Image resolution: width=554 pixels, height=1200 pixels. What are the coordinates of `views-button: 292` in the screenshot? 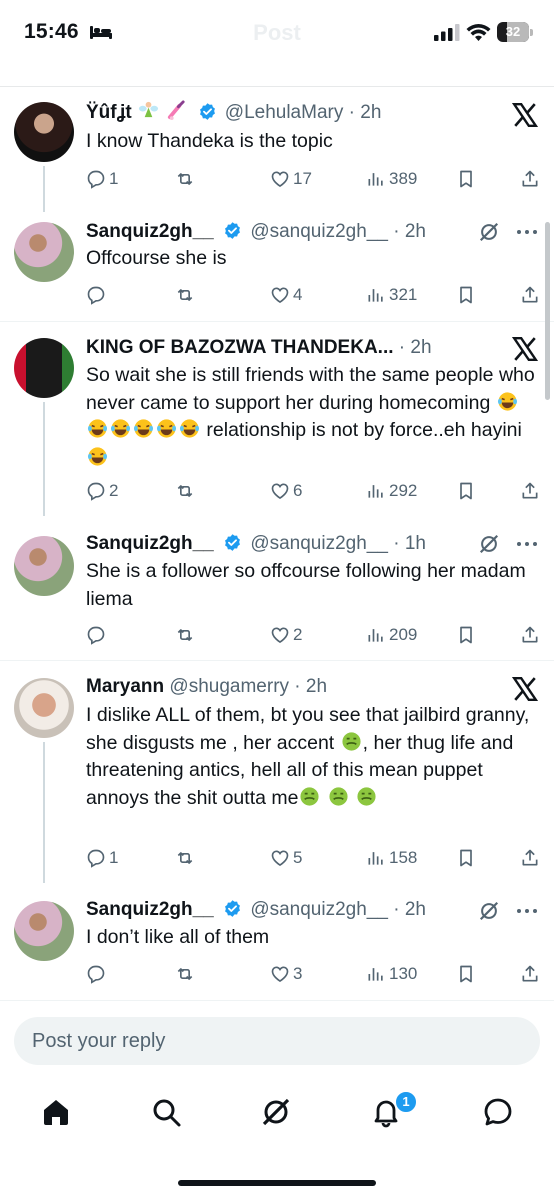 It's located at (391, 491).